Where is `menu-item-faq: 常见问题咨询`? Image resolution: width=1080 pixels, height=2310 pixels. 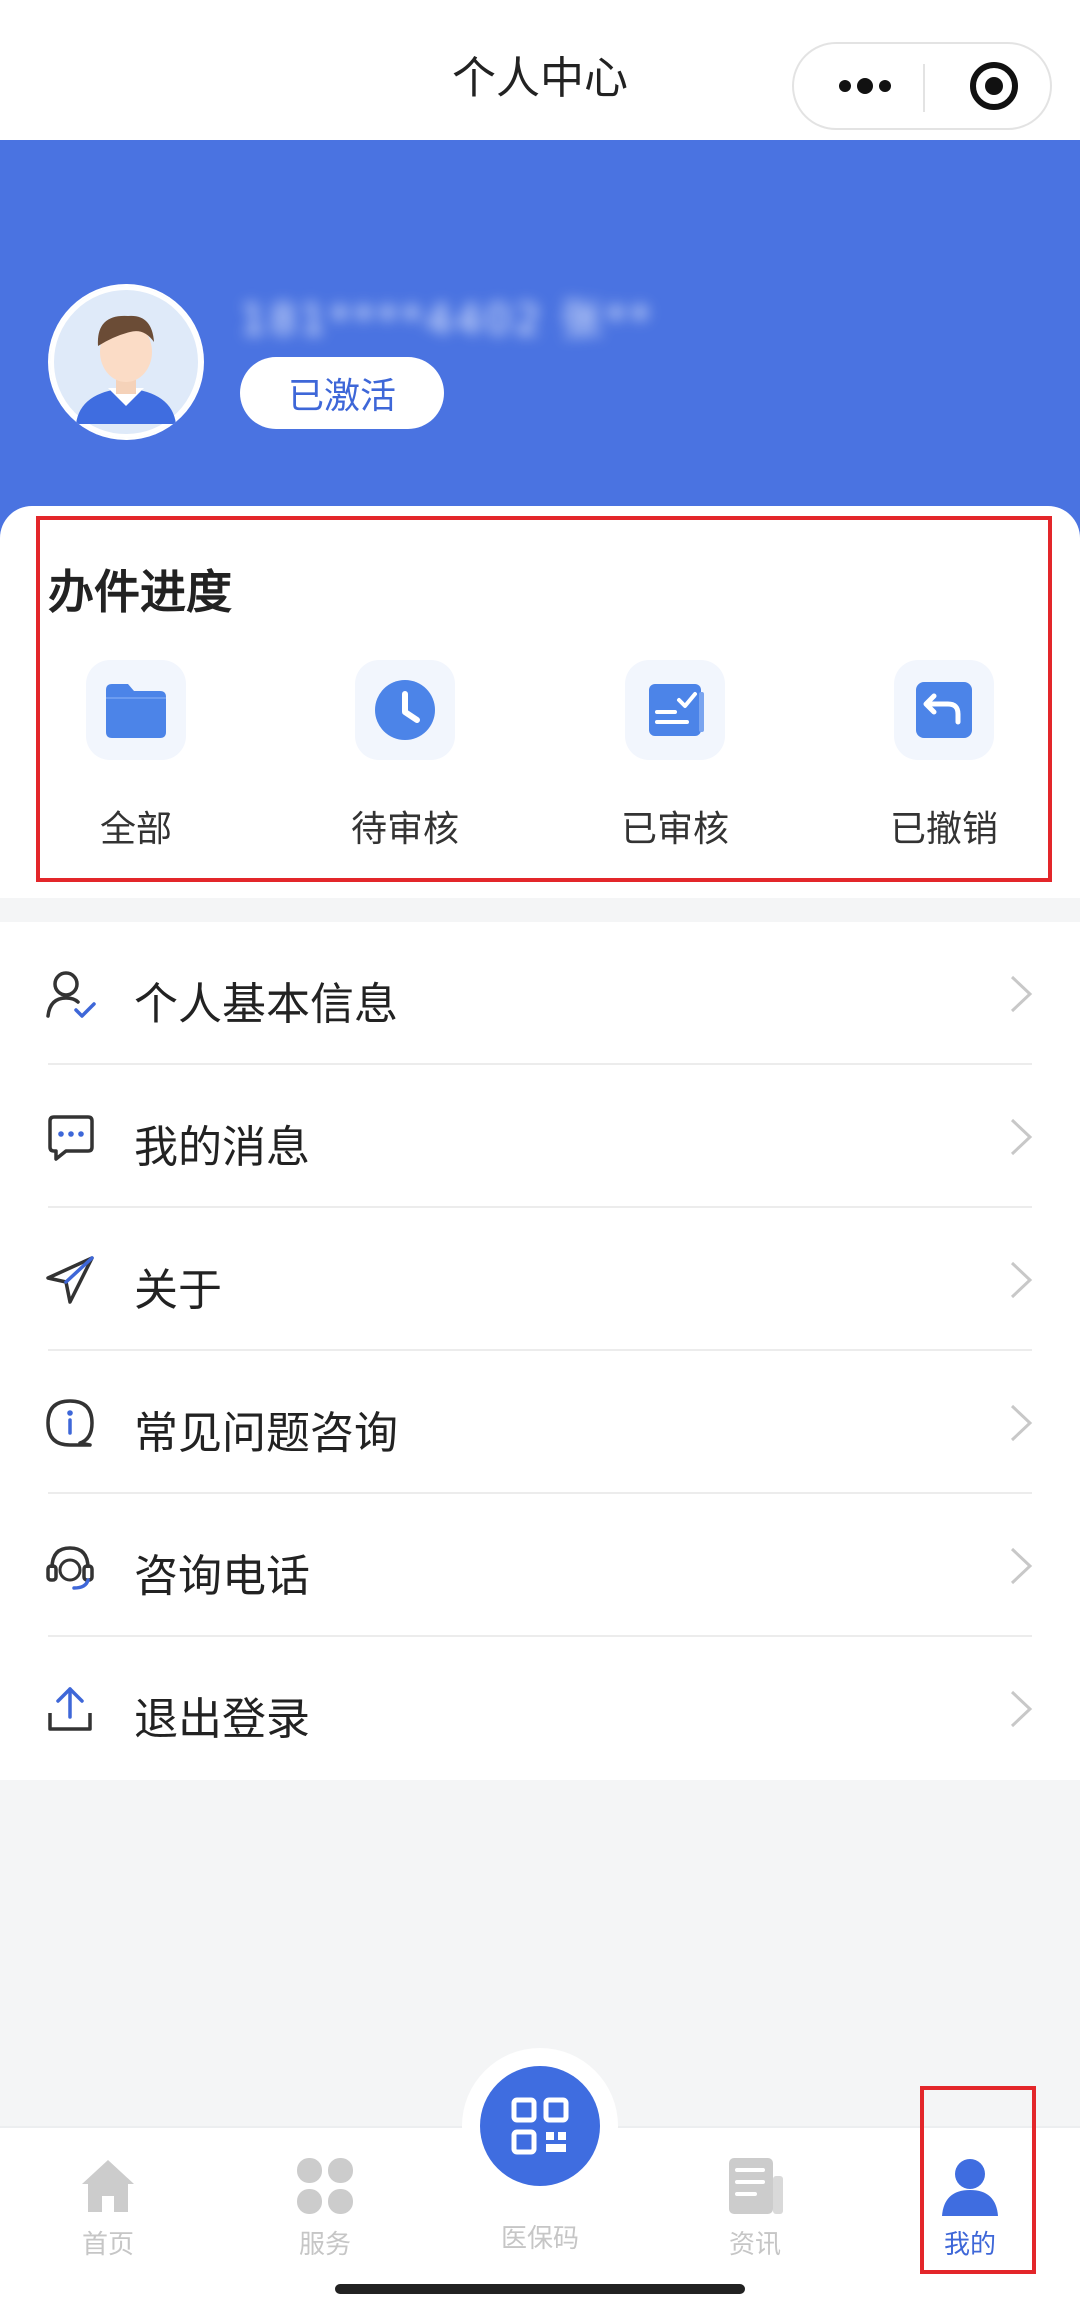
menu-item-faq: 常见问题咨询 is located at coordinates (540, 1422).